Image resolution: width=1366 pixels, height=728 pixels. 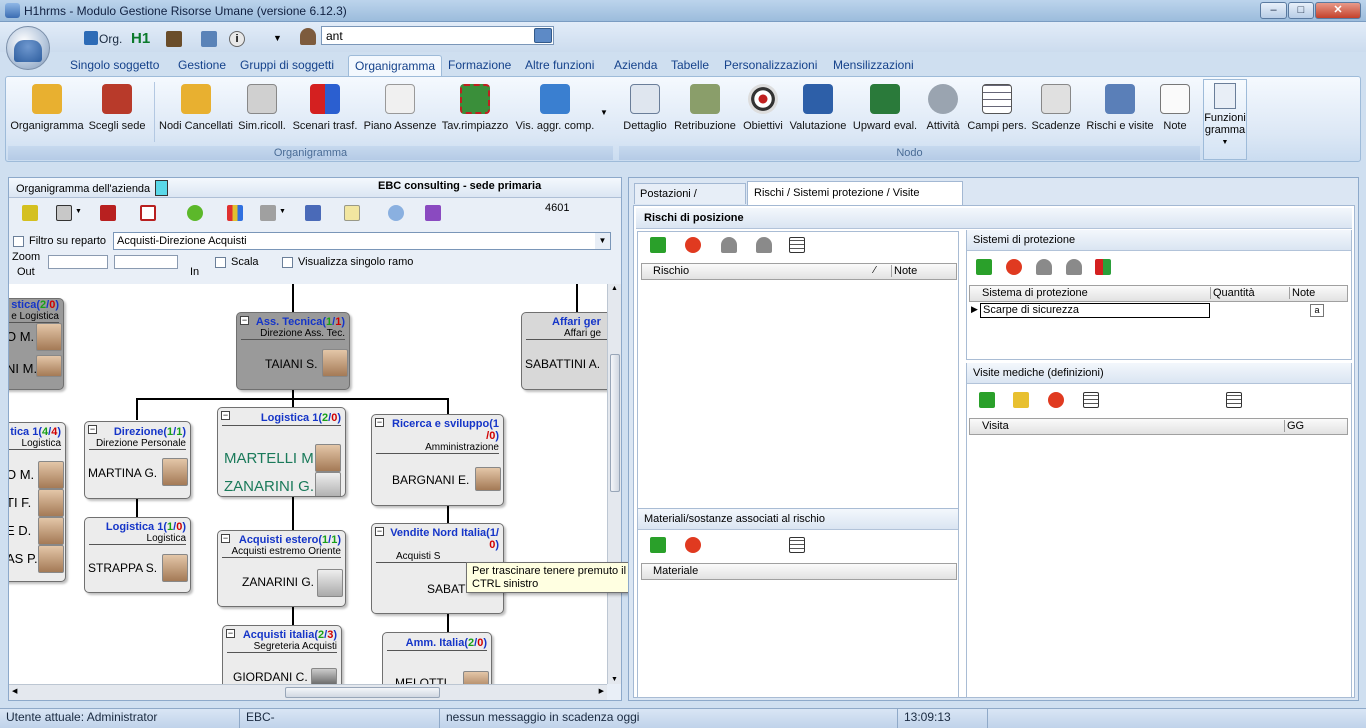 What do you see at coordinates (564, 351) in the screenshot?
I see `org-node-affari-generali: Affari ger Affari ge SABATTINI A.` at bounding box center [564, 351].